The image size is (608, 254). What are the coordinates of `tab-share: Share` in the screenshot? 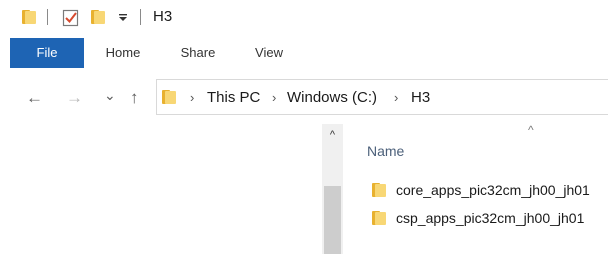 It's located at (198, 53).